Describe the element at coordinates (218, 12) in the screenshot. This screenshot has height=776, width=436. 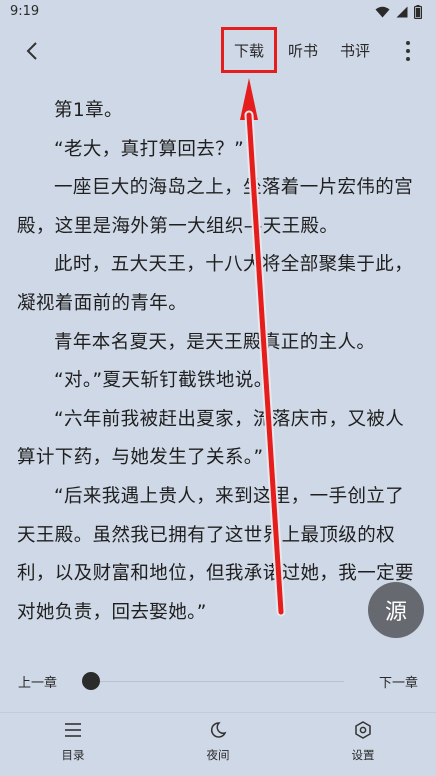
I see `status-bar: 9:19` at that location.